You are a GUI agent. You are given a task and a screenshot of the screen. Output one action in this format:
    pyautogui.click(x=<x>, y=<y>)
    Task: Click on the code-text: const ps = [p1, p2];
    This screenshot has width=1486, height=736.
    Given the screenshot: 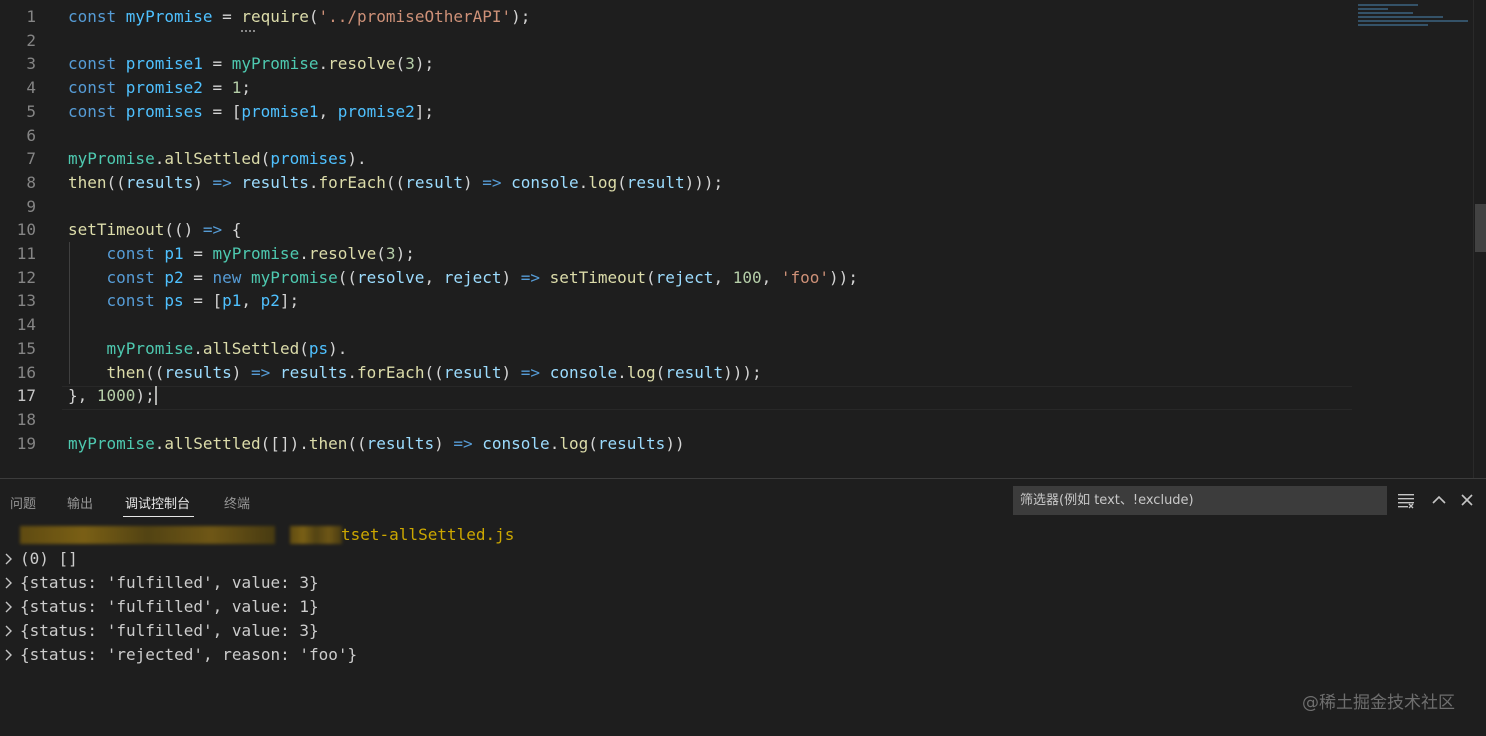 What is the action you would take?
    pyautogui.click(x=184, y=301)
    